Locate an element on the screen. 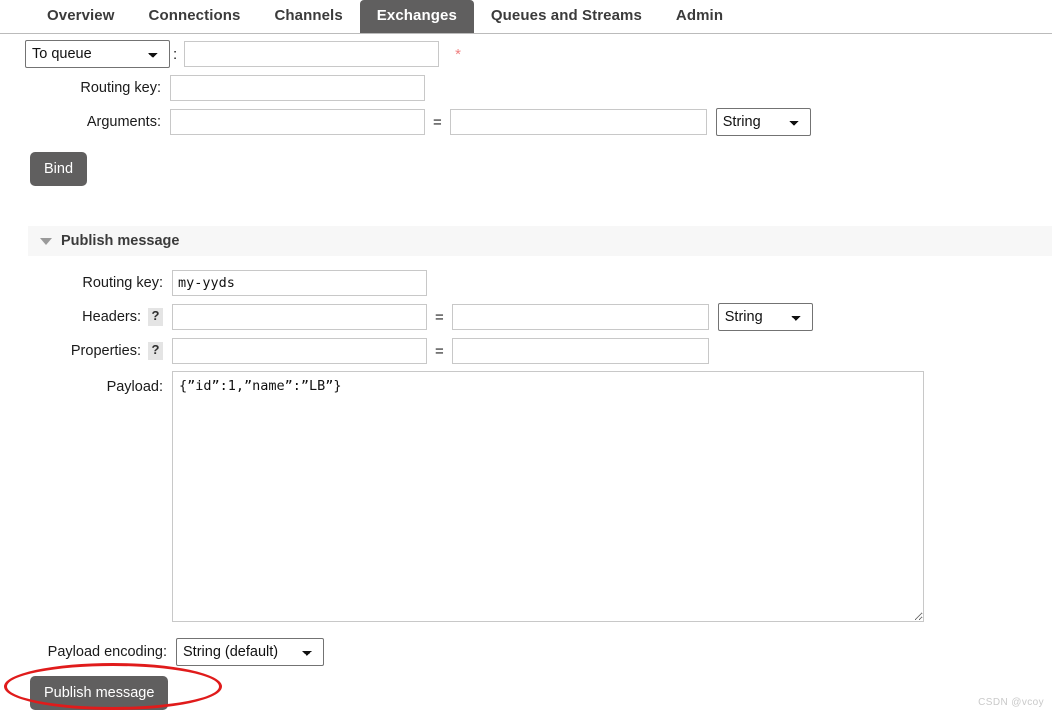 The width and height of the screenshot is (1052, 714). publish-button-container: Publish message is located at coordinates (541, 693).